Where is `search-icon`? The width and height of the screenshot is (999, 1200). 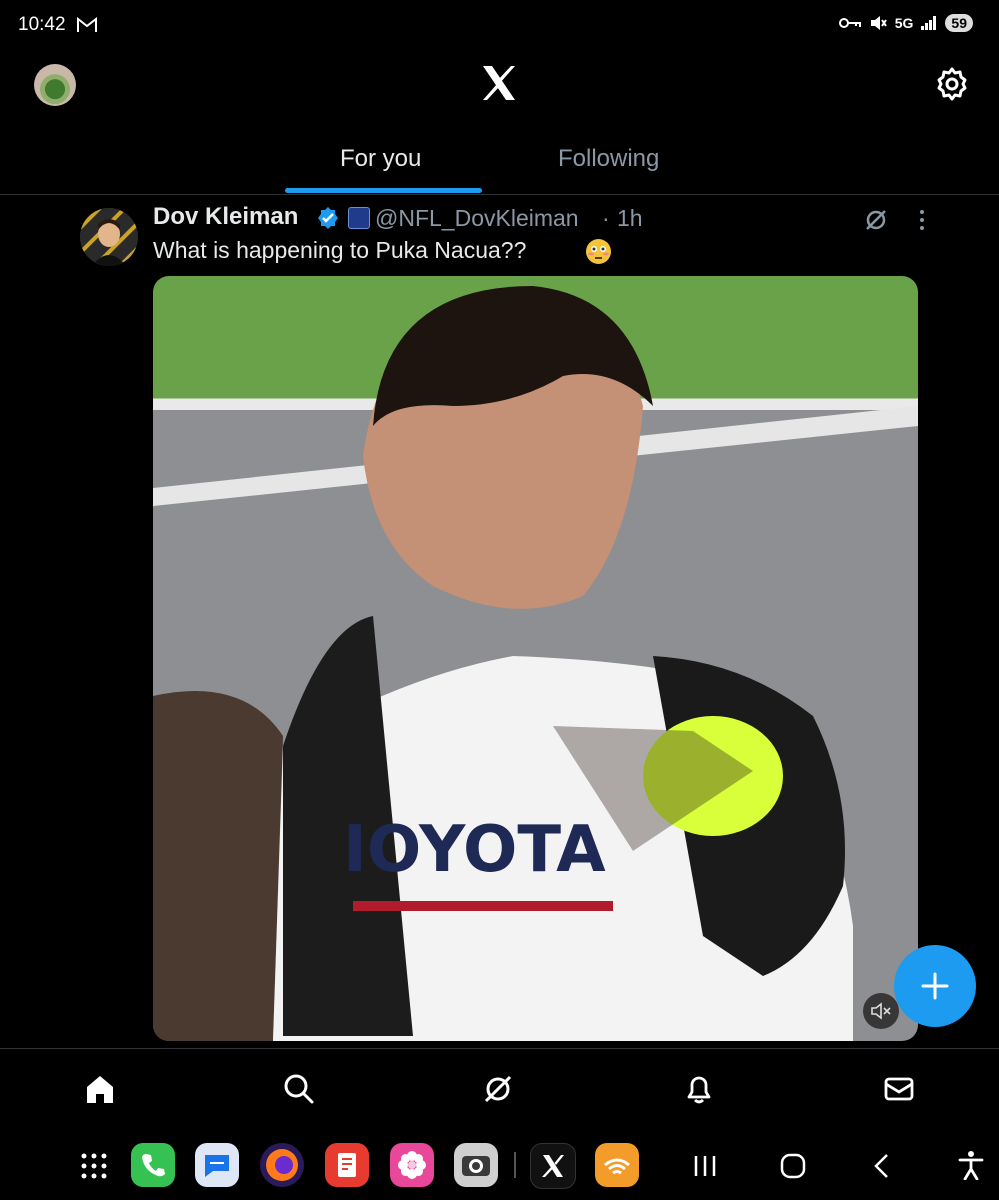
search-icon is located at coordinates (299, 1089).